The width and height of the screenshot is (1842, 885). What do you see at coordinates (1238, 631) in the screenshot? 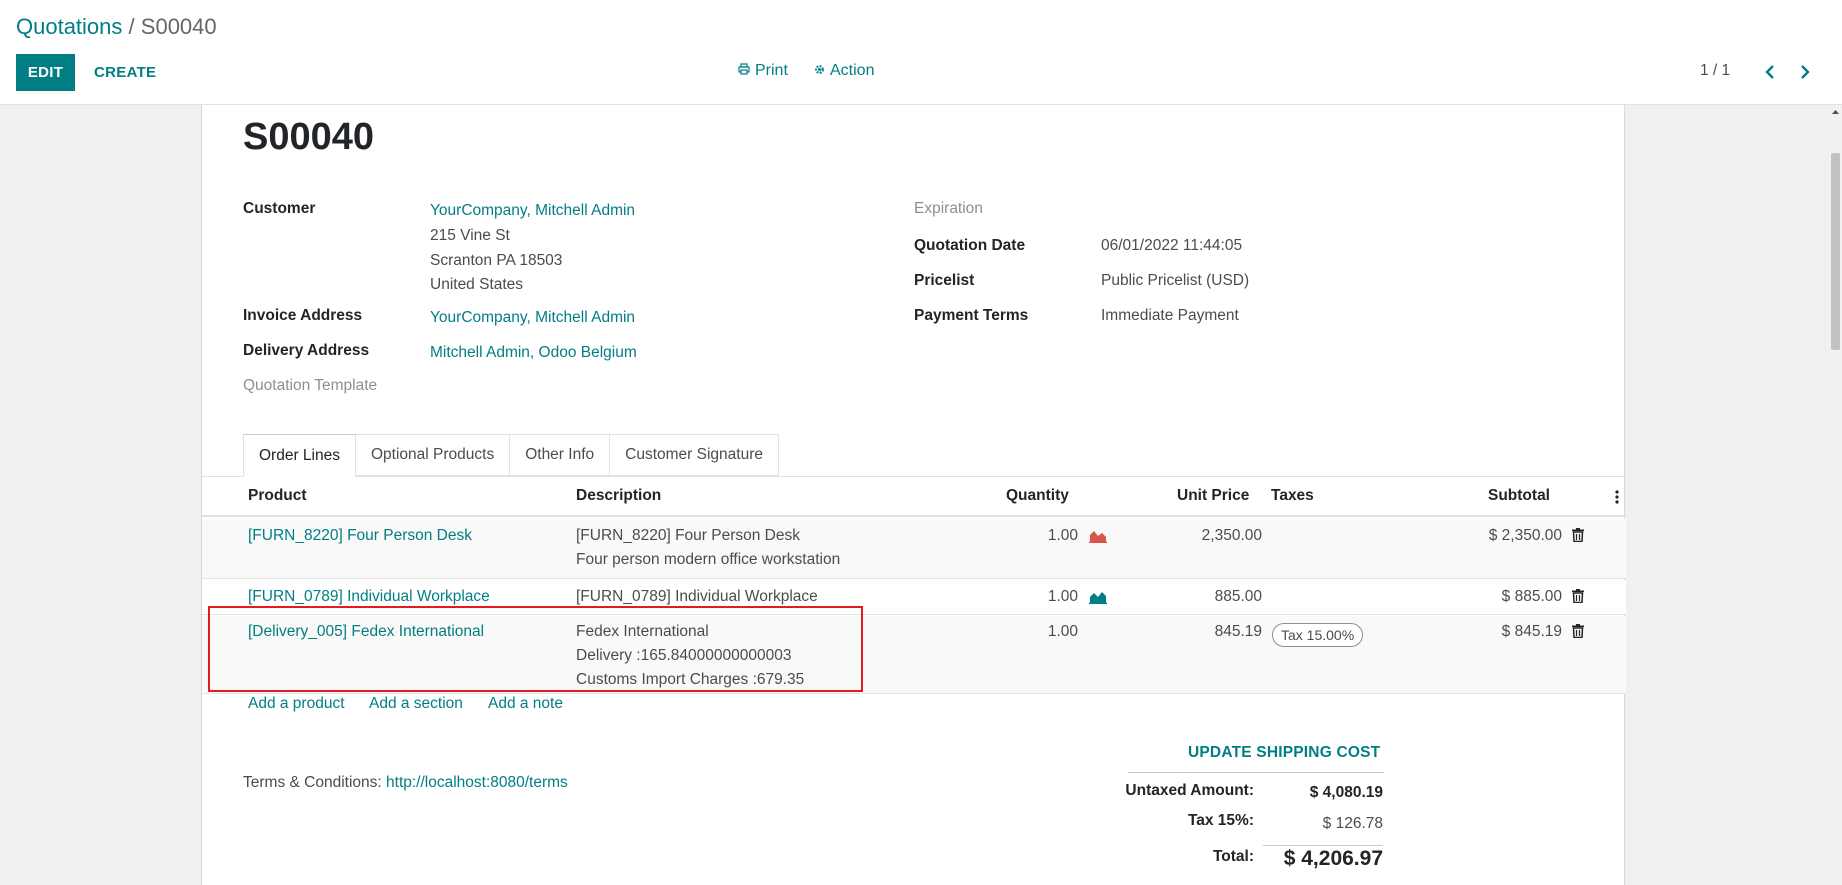
I see `row-unit-price: 845.19` at bounding box center [1238, 631].